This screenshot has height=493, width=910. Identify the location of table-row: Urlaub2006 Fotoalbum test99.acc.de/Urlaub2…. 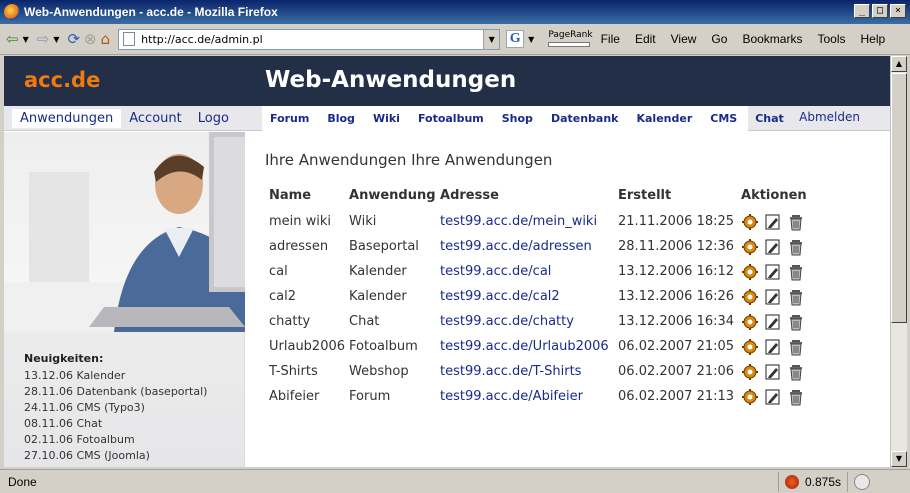
(536, 346).